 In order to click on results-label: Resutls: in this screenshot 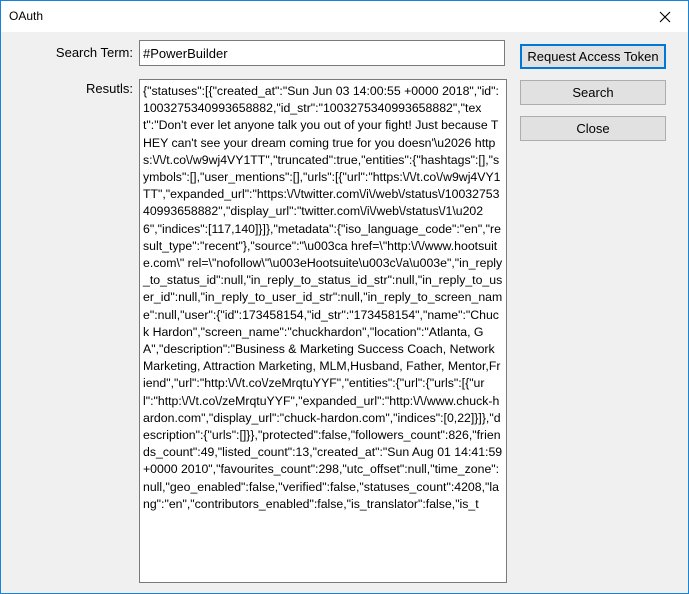, I will do `click(109, 88)`.